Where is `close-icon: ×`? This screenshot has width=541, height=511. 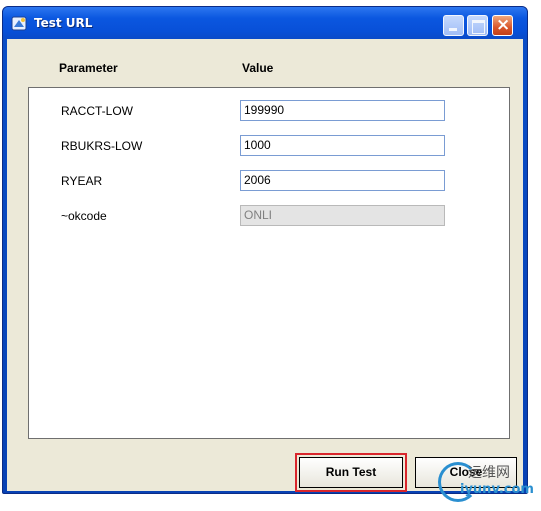
close-icon: × is located at coordinates (503, 25).